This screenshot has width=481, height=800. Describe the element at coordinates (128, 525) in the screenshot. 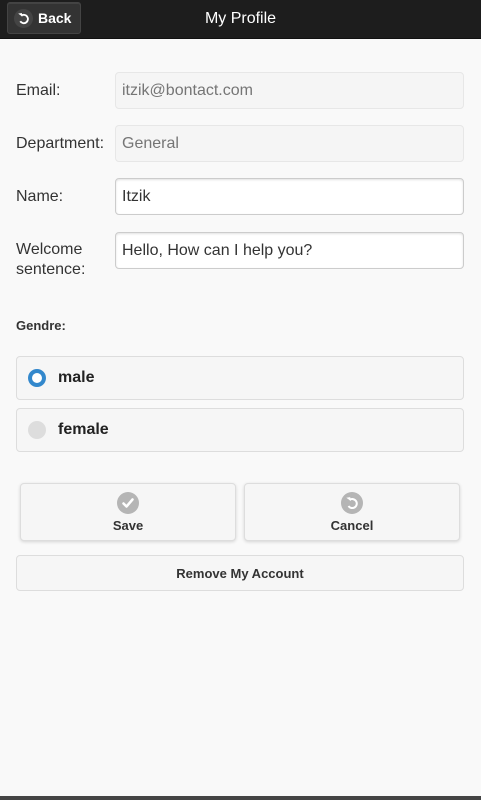

I see `save-button-label: Save` at that location.